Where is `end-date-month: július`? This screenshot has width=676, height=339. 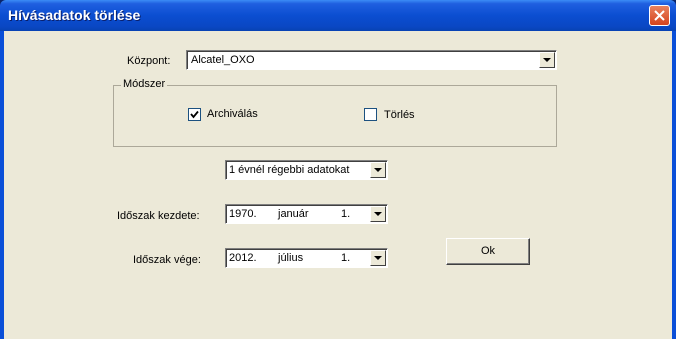
end-date-month: július is located at coordinates (291, 258).